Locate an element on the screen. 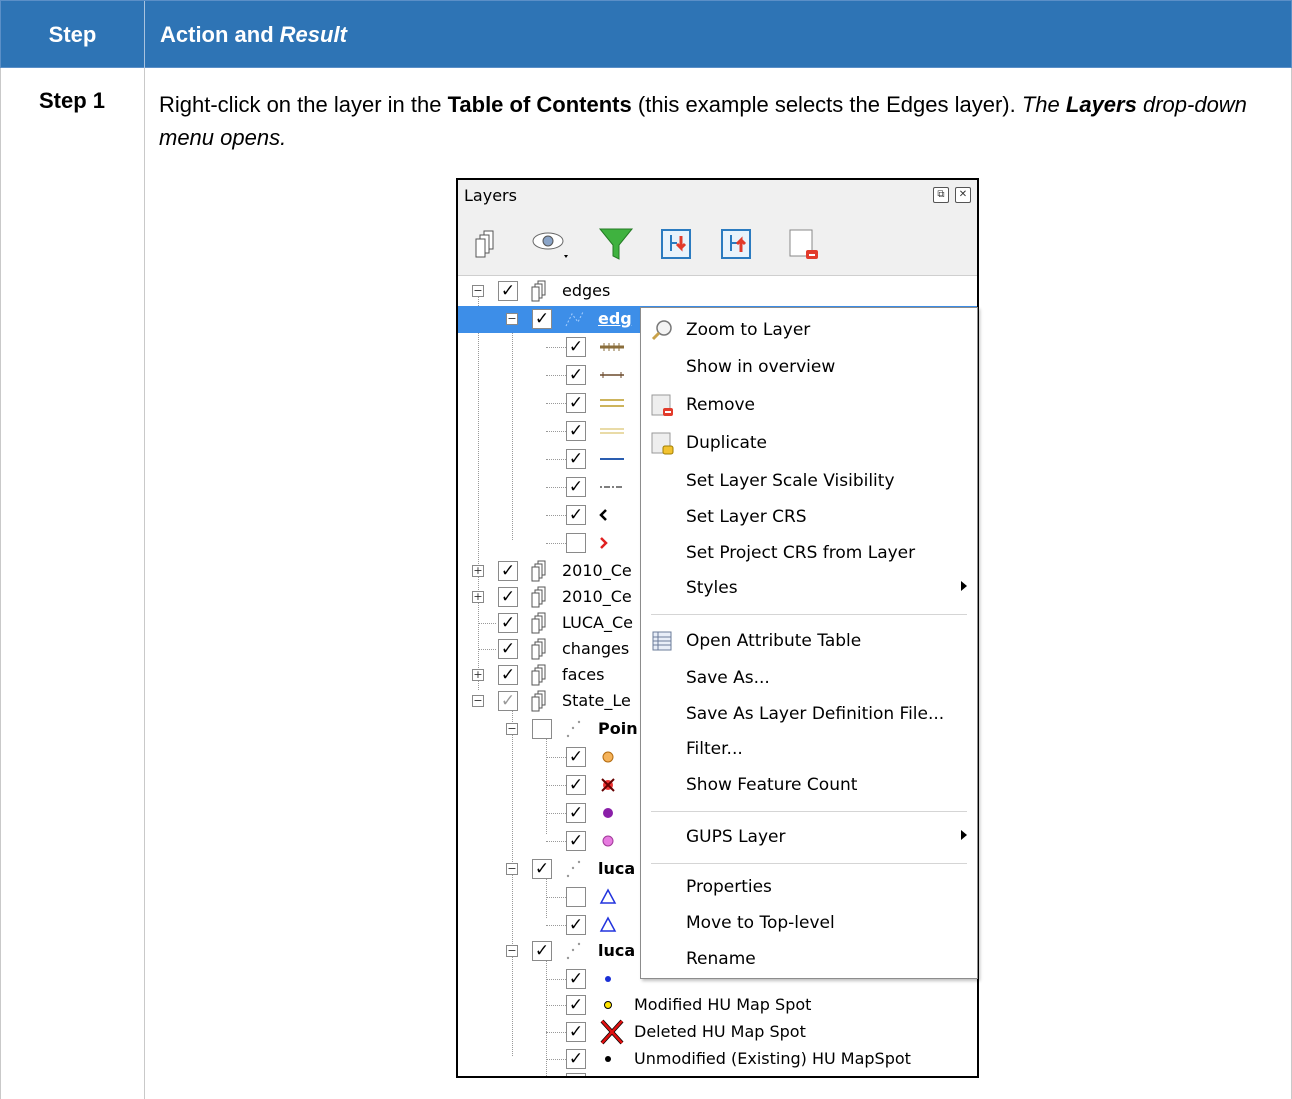  triangle-icon is located at coordinates (608, 924).